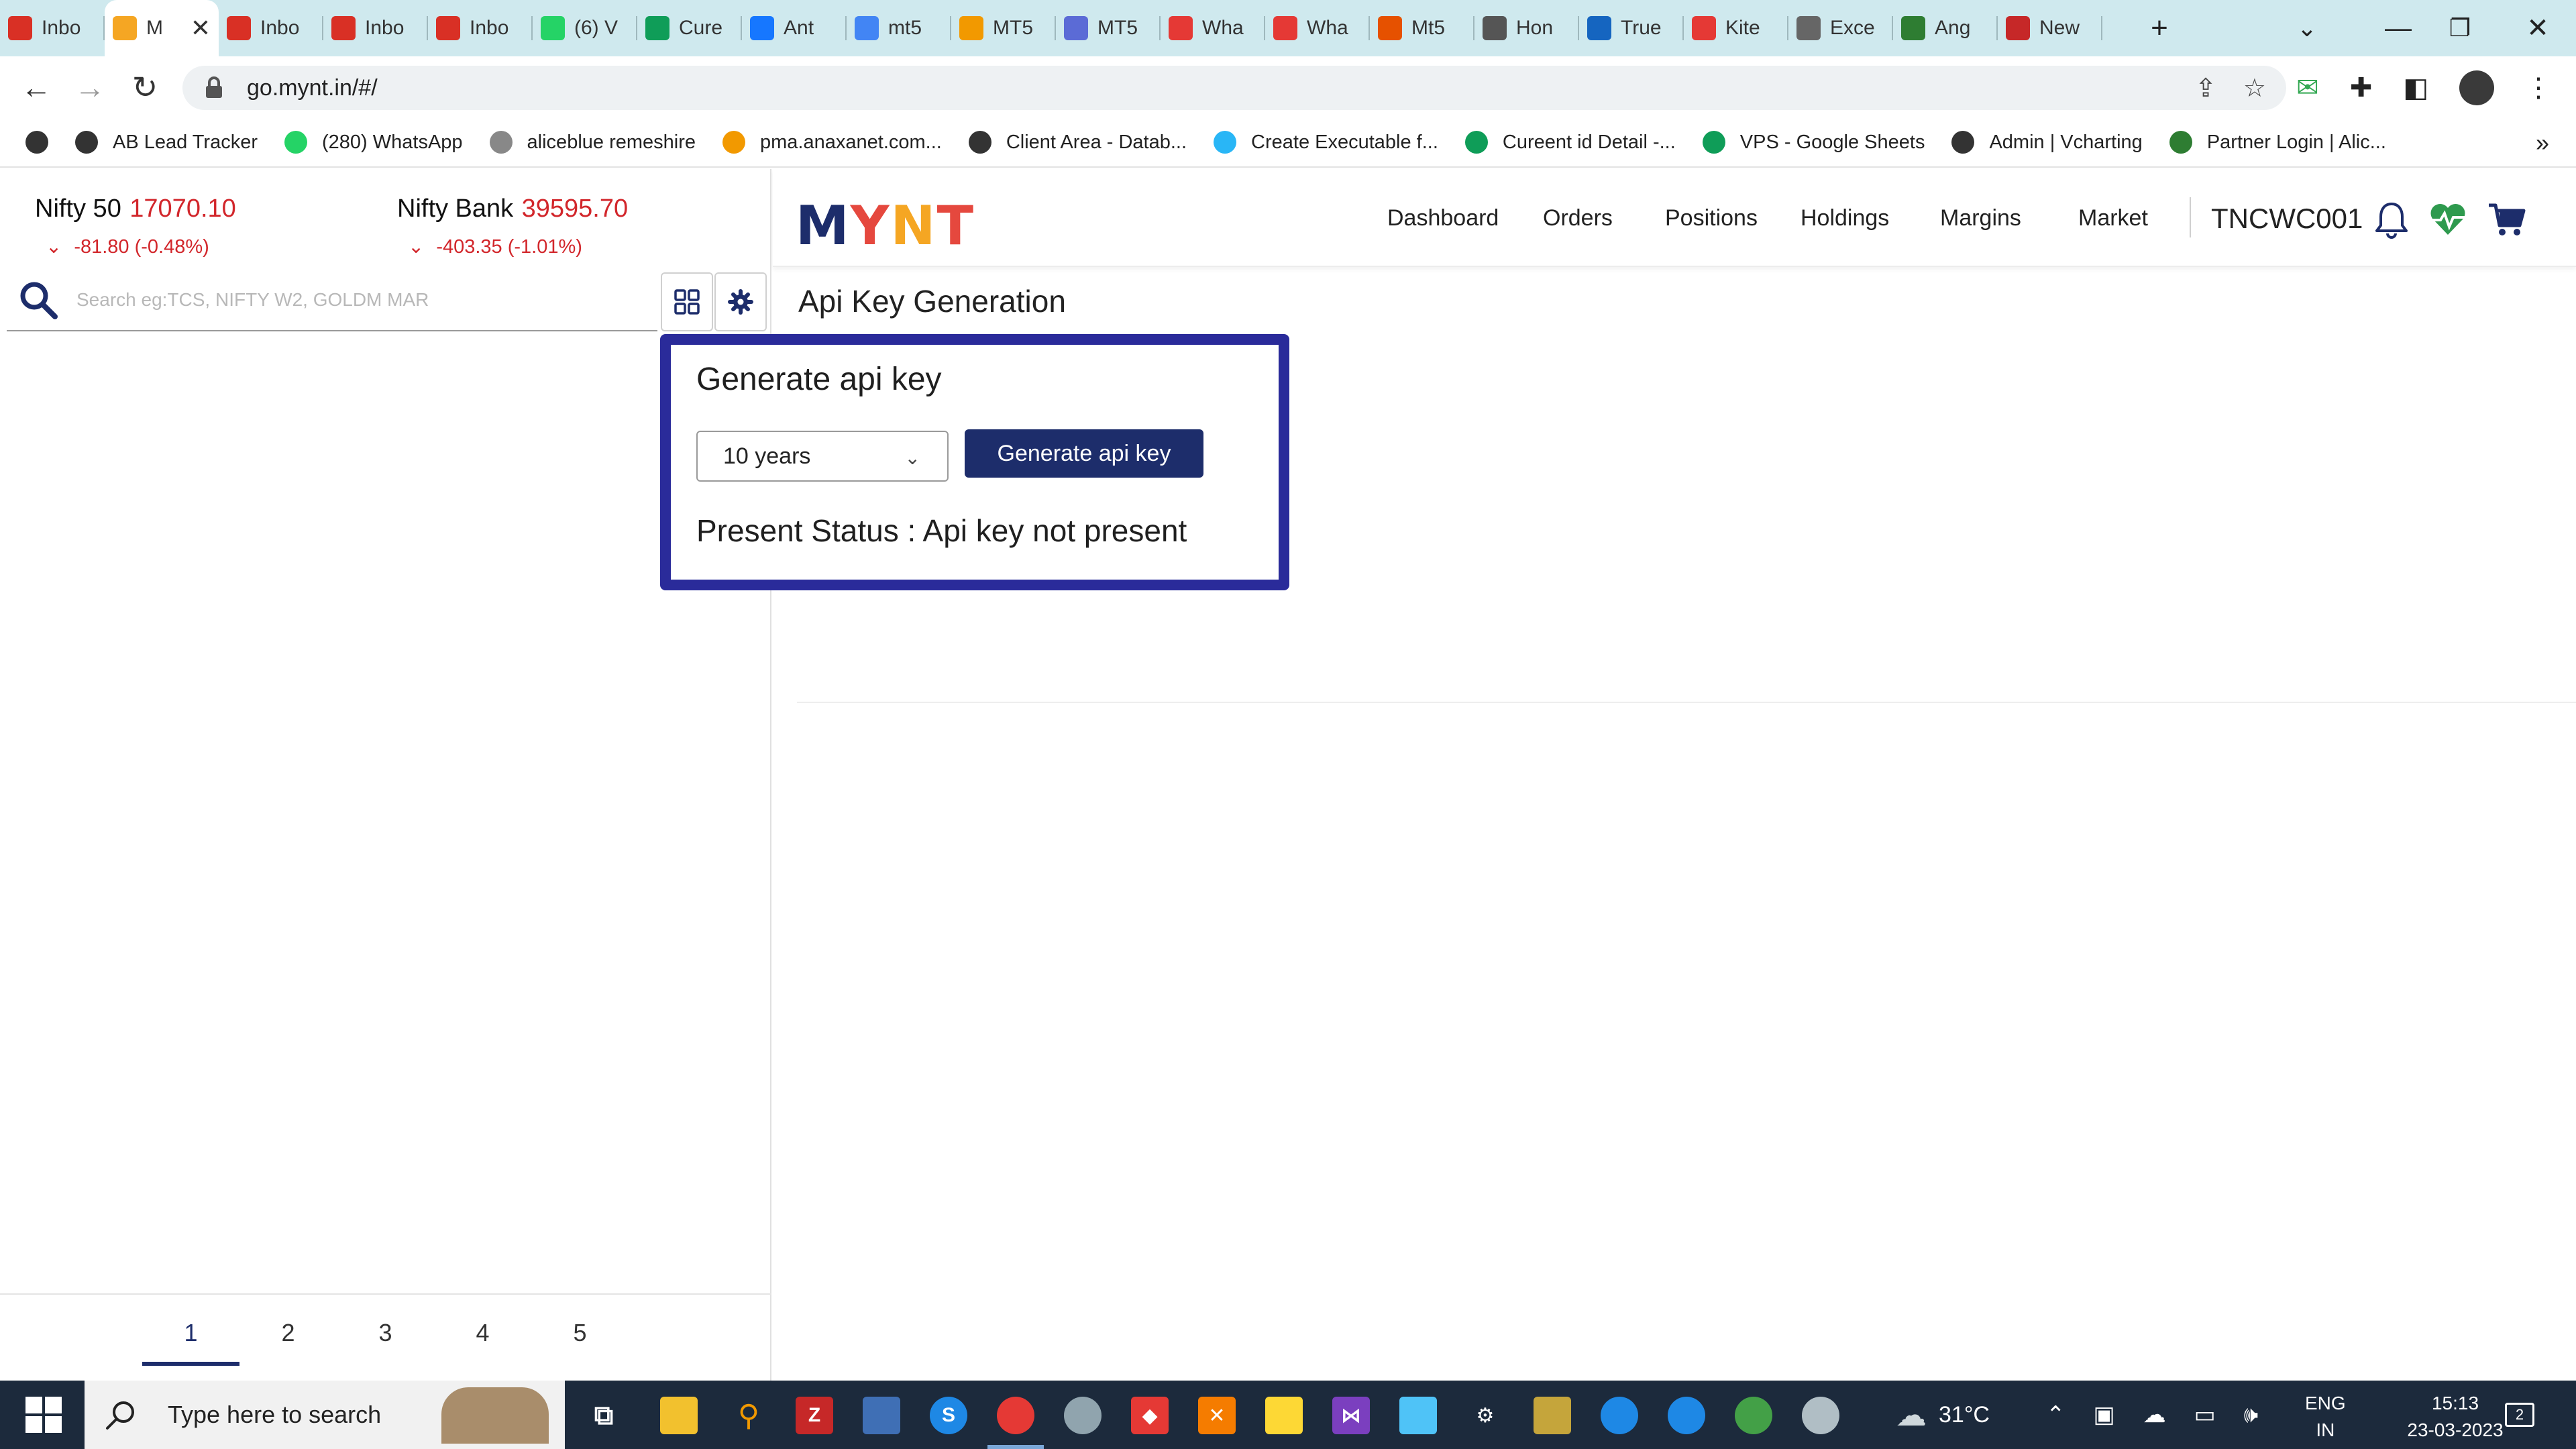 This screenshot has height=1449, width=2576. What do you see at coordinates (822, 456) in the screenshot?
I see `validity-select: 10 years ⌄` at bounding box center [822, 456].